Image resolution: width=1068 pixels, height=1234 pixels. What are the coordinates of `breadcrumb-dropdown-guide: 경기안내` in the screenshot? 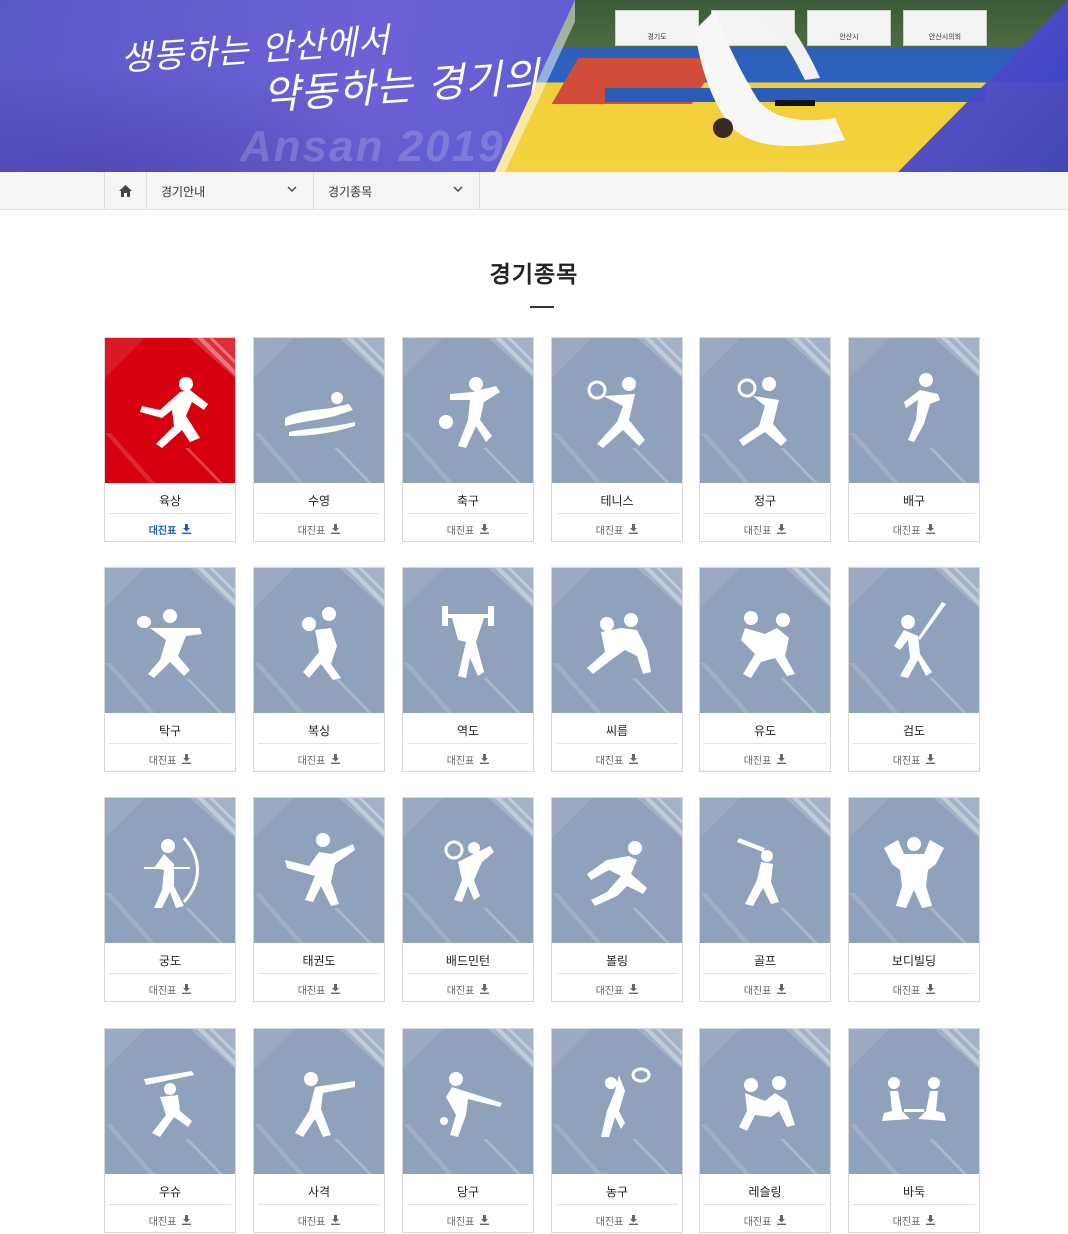 It's located at (229, 191).